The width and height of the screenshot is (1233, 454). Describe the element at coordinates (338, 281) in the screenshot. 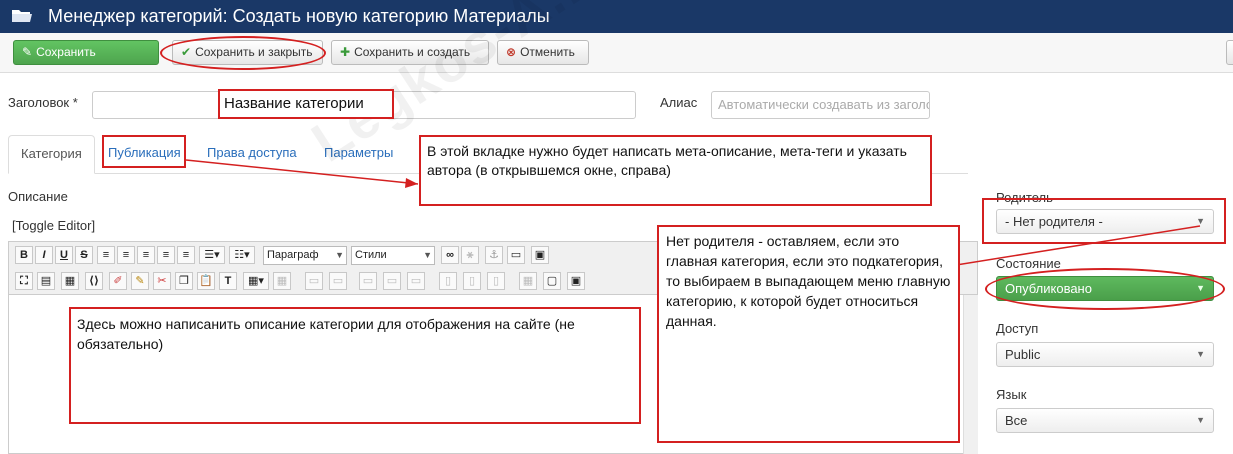

I see `cell-props-icon: ▭` at that location.